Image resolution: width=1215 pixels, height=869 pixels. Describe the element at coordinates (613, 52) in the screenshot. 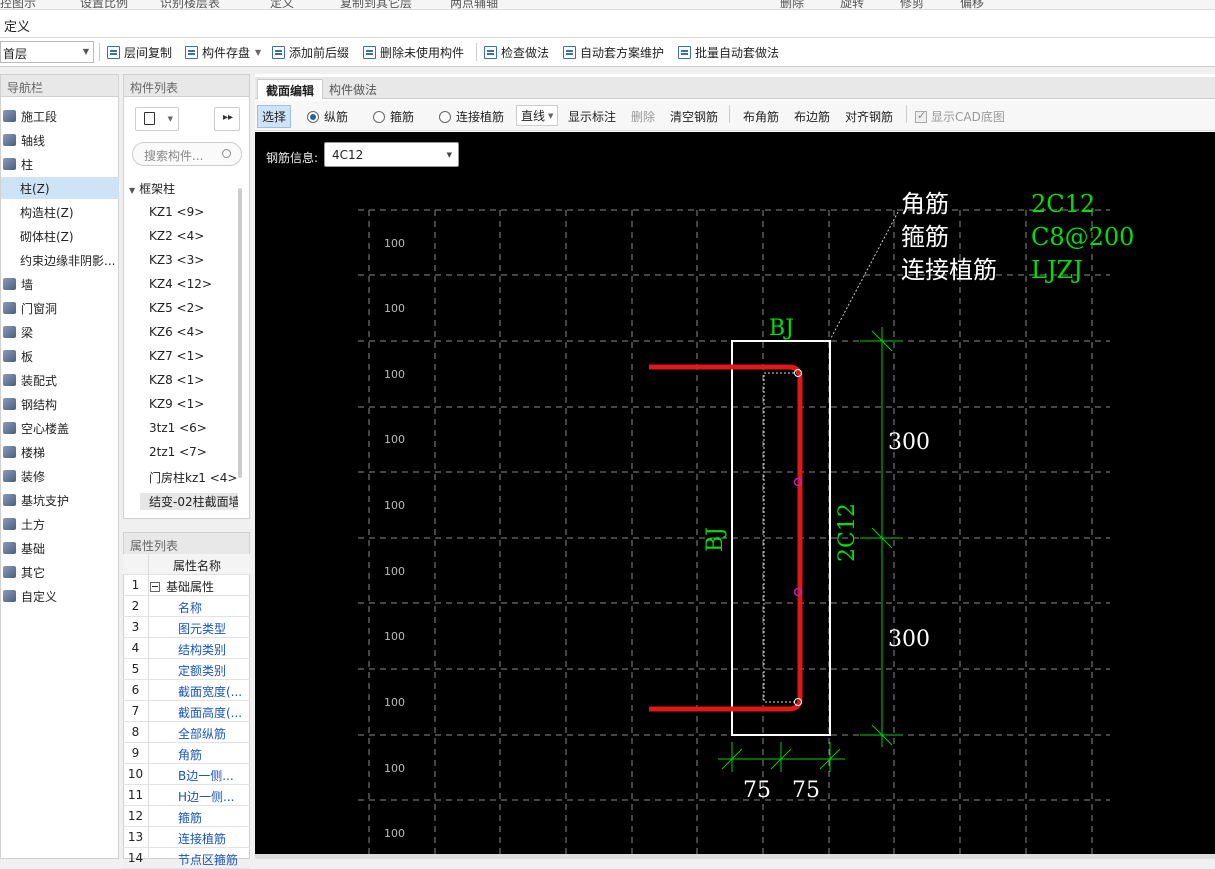

I see `auto-scheme-button: 自动套方案维护` at that location.